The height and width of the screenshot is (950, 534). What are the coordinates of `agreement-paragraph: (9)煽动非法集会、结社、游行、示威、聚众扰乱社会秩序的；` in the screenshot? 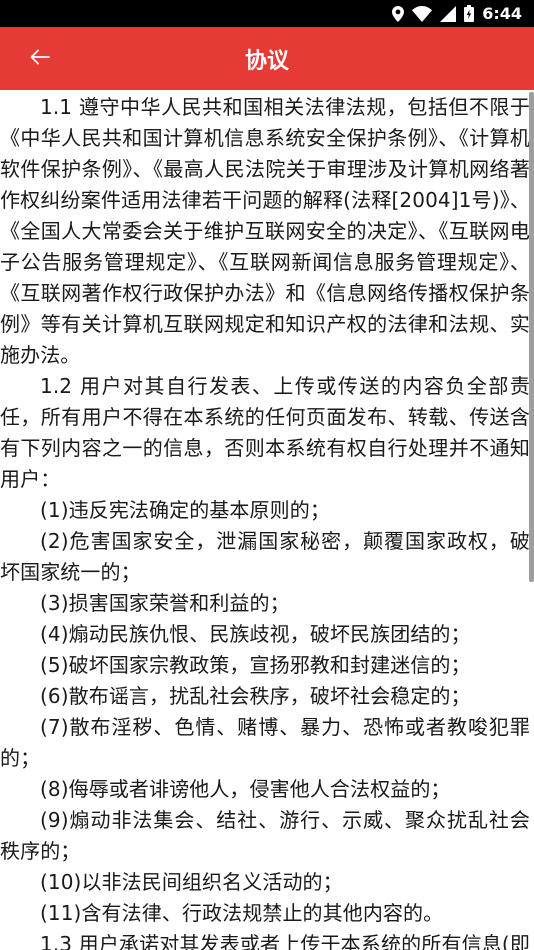 It's located at (265, 835).